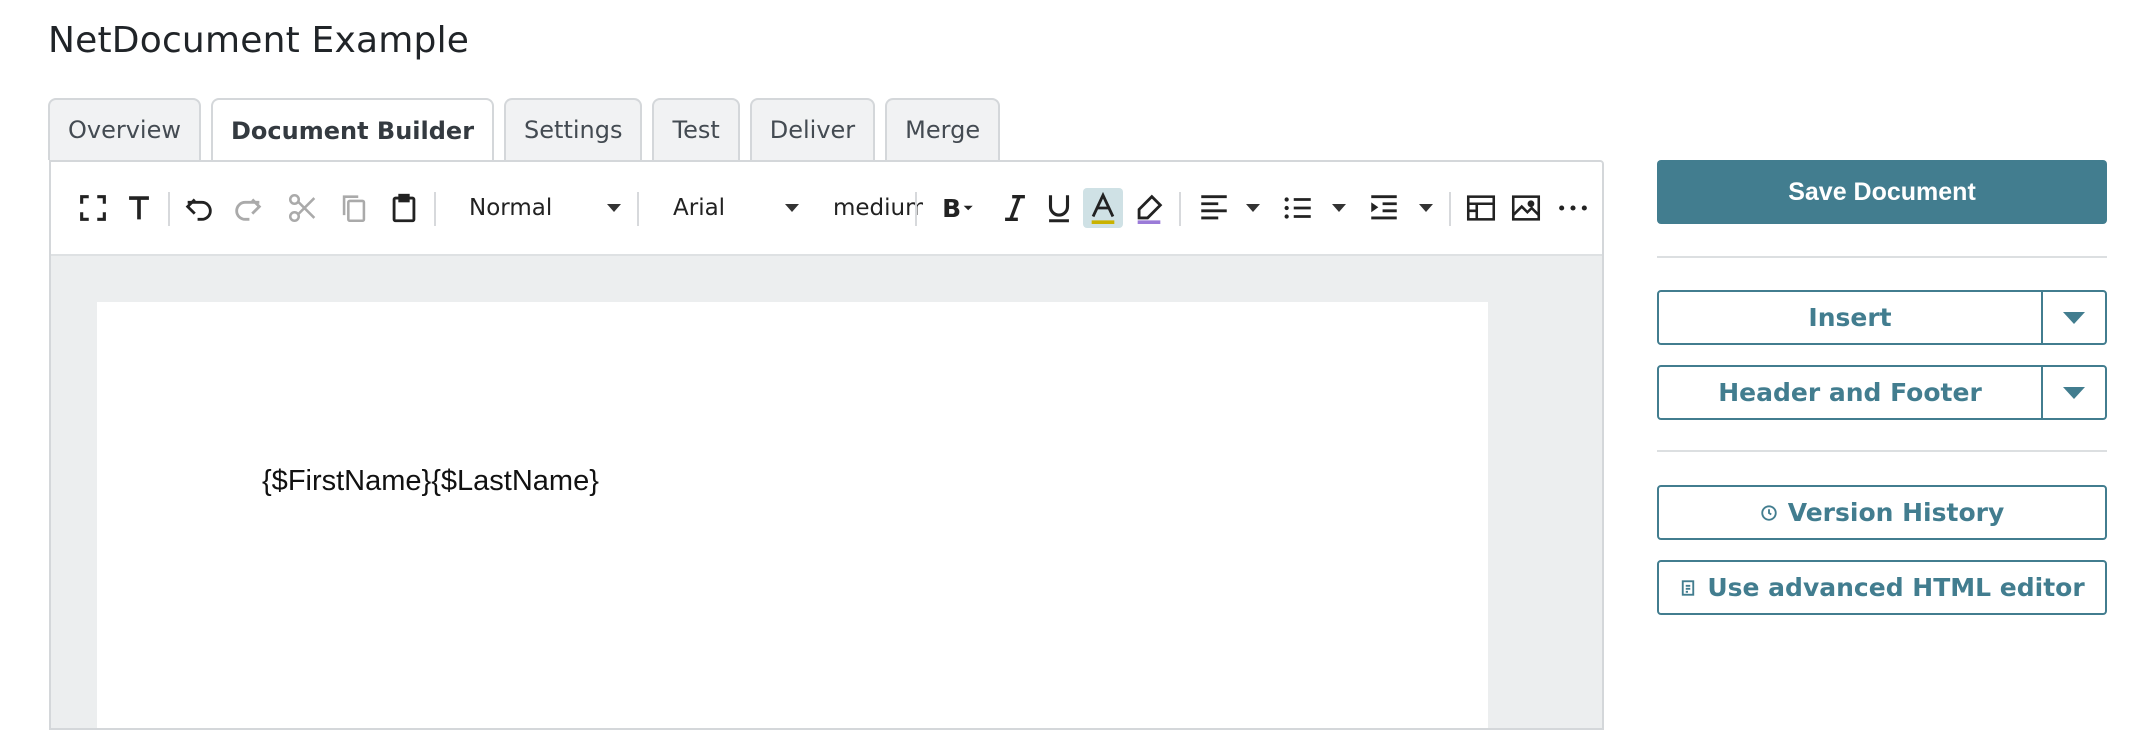 Image resolution: width=2144 pixels, height=730 pixels. What do you see at coordinates (1103, 208) in the screenshot?
I see `font-color-icon` at bounding box center [1103, 208].